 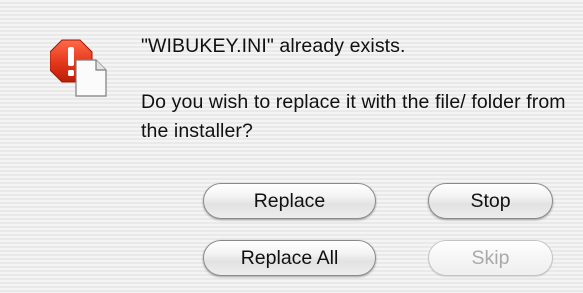 I want to click on alert-stop-icon, so click(x=78, y=68).